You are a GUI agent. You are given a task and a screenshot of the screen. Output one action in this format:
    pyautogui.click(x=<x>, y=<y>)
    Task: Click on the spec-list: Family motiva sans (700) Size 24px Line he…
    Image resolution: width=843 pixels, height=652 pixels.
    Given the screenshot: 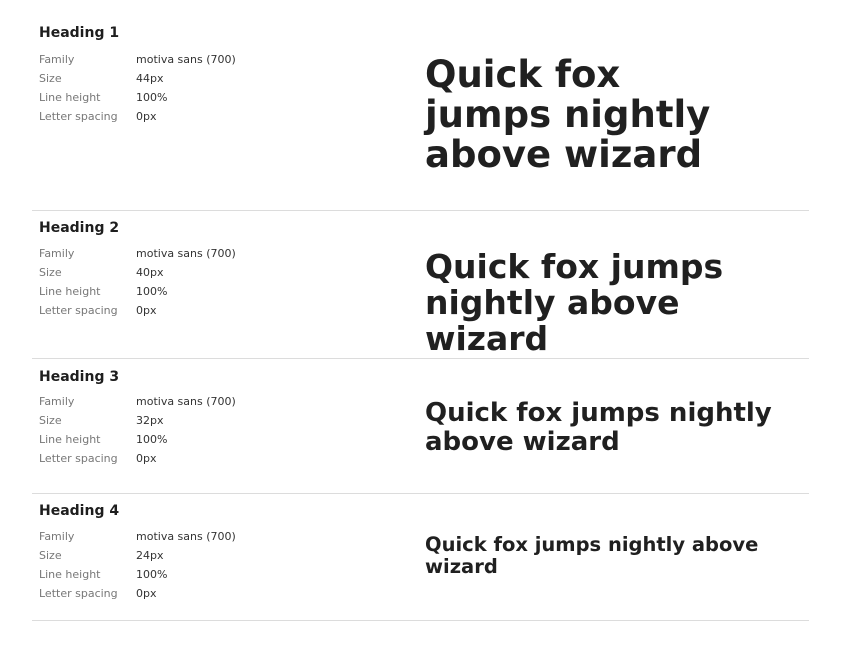 What is the action you would take?
    pyautogui.click(x=137, y=565)
    